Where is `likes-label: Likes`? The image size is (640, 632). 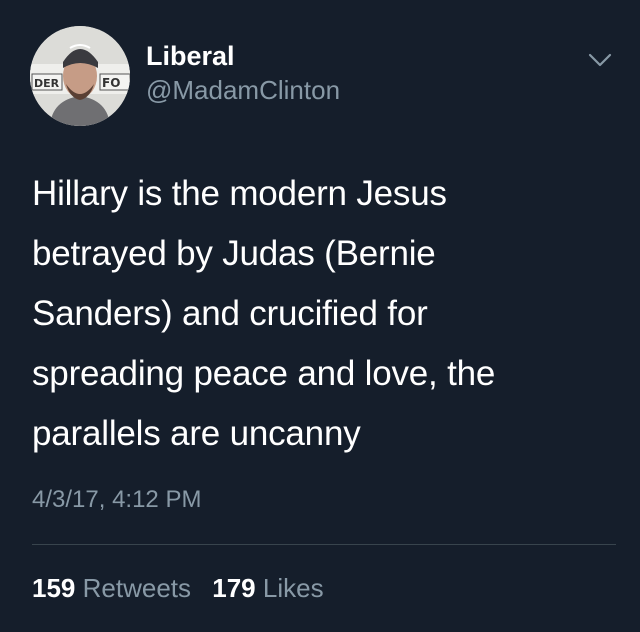 likes-label: Likes is located at coordinates (293, 588).